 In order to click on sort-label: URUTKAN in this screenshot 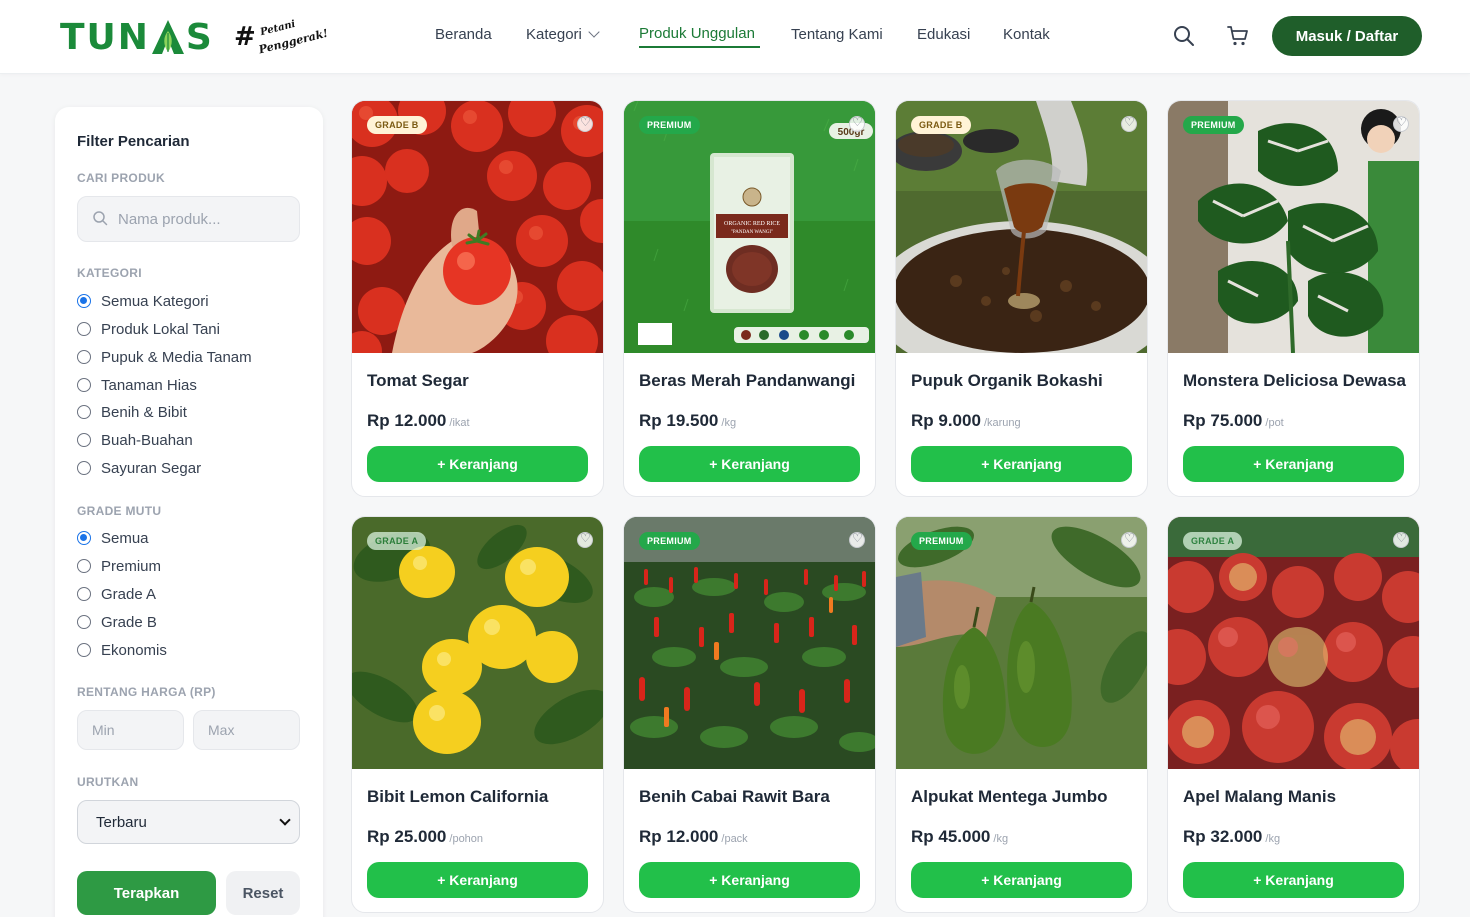, I will do `click(108, 782)`.